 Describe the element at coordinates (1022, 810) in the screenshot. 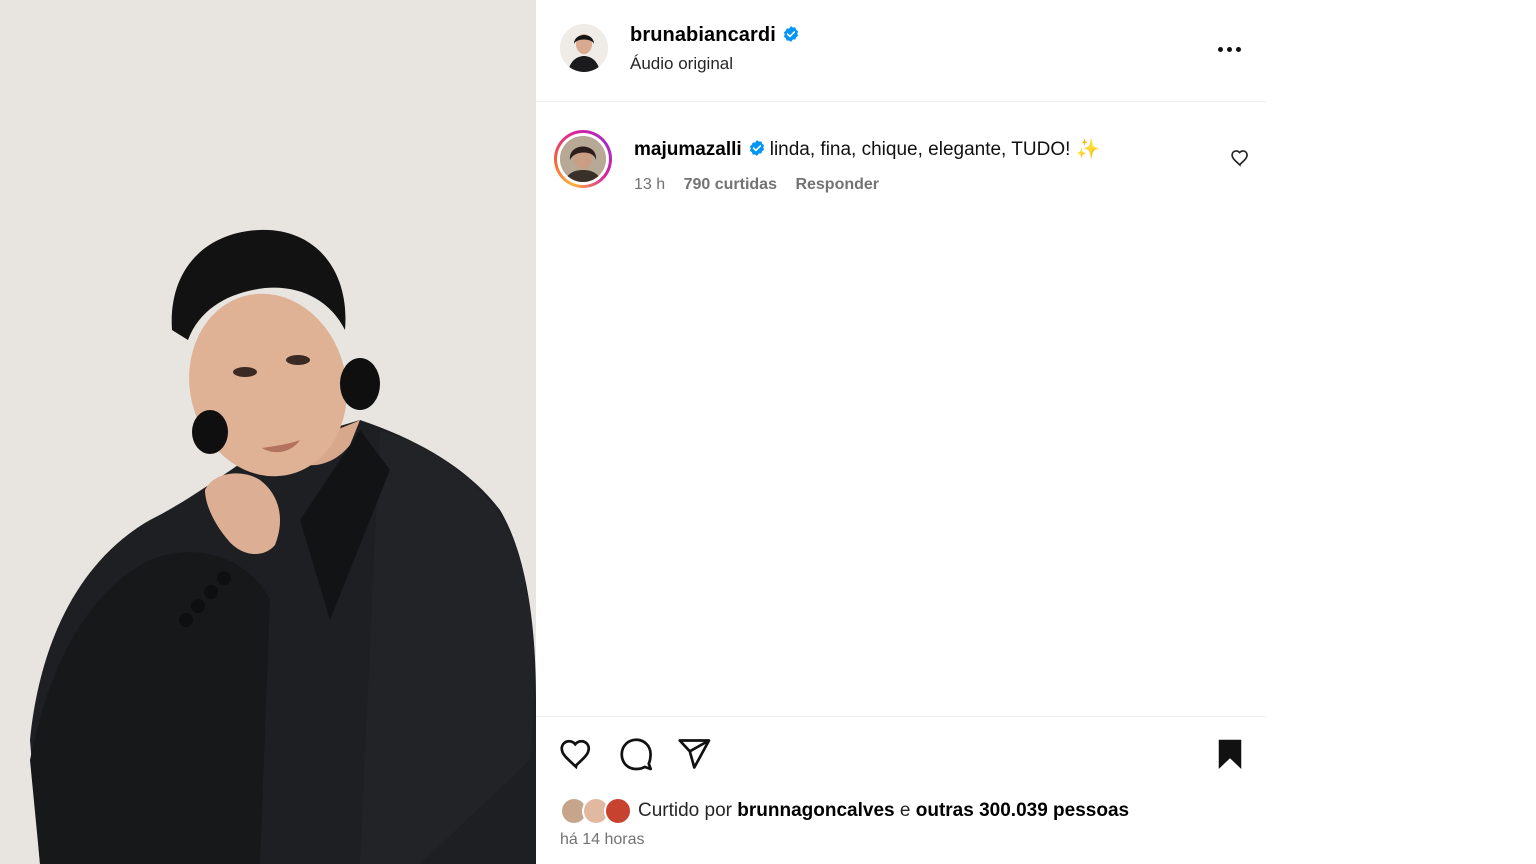

I see `liked-by-others: outras 300.039 pessoas` at that location.